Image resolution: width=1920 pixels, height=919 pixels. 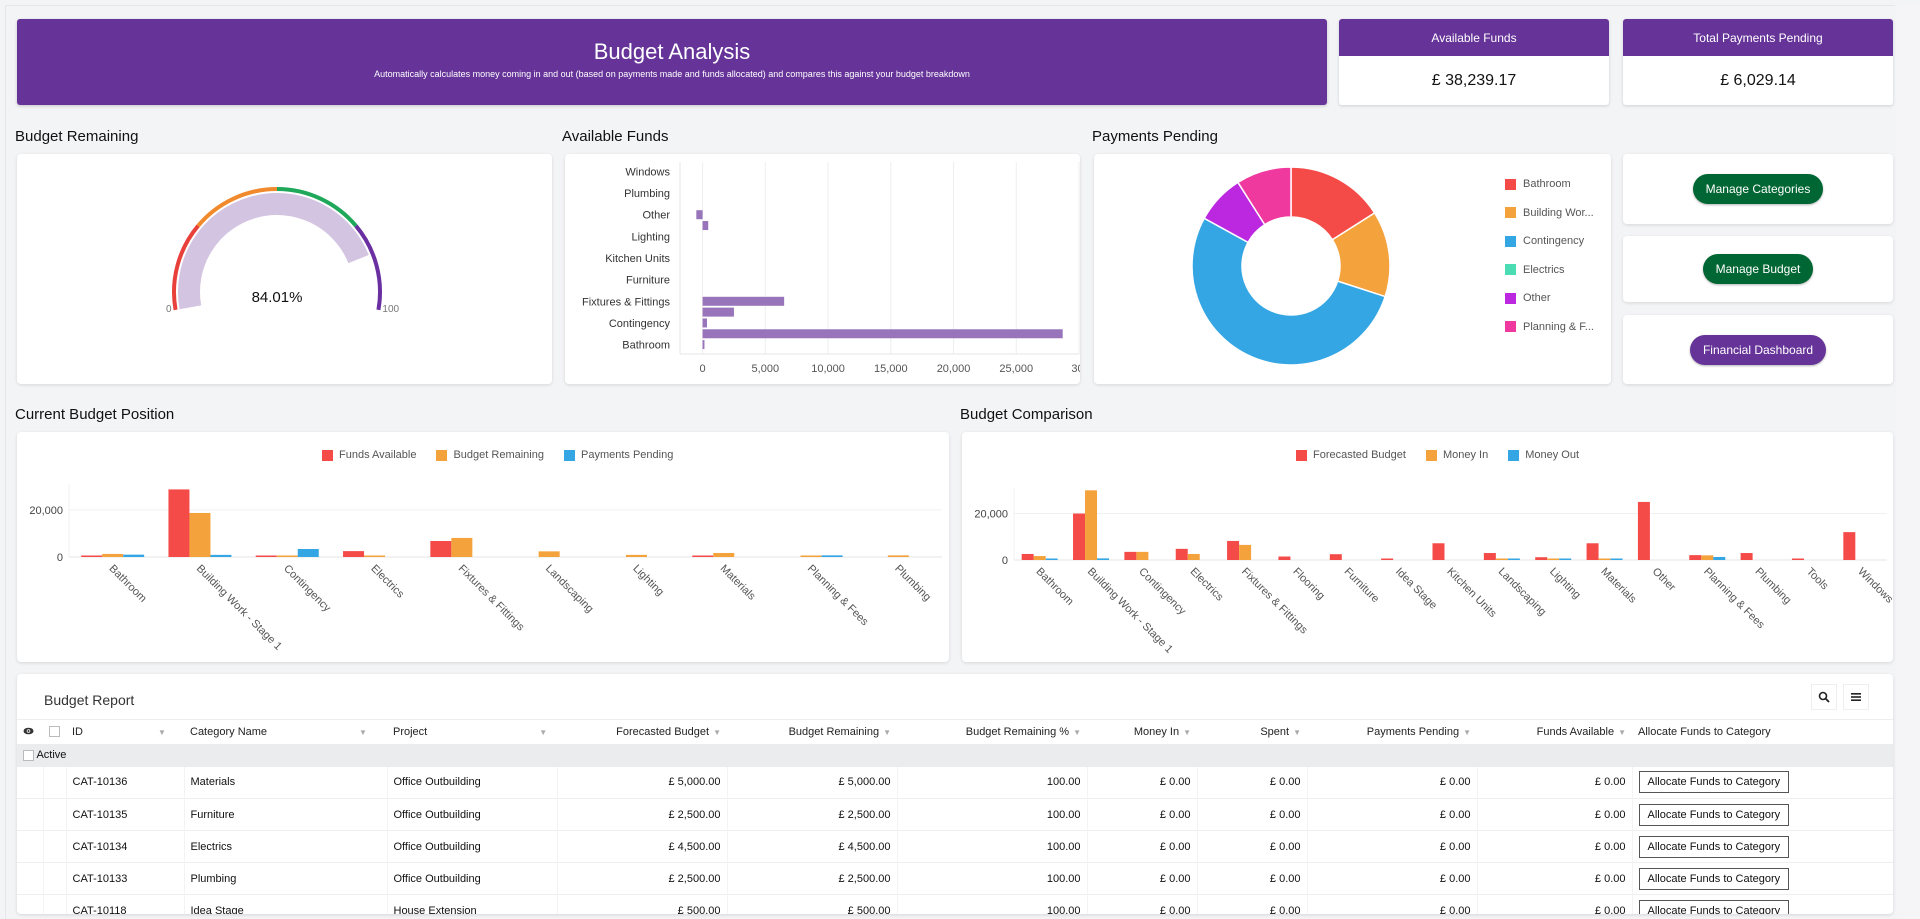 What do you see at coordinates (1554, 732) in the screenshot?
I see `column-header-funds-available: Funds Available ▼` at bounding box center [1554, 732].